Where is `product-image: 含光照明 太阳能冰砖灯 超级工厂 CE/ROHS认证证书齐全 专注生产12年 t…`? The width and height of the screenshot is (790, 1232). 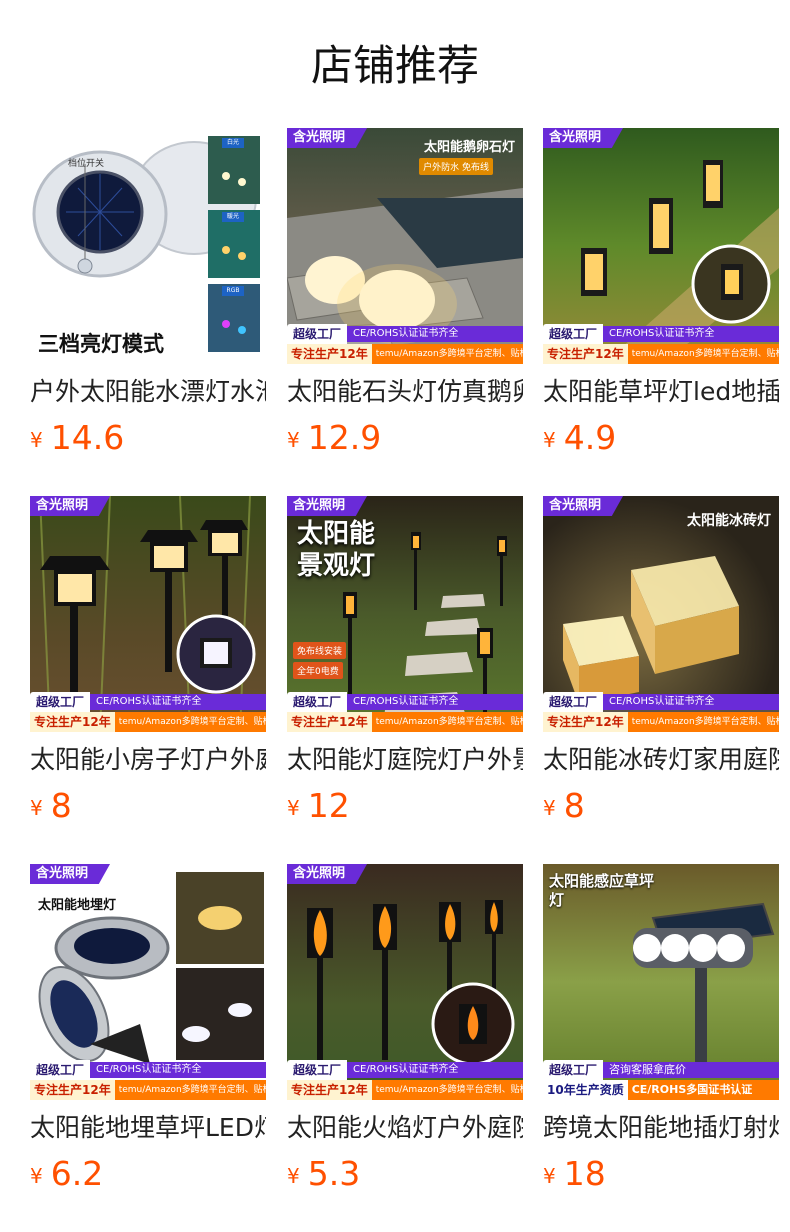 product-image: 含光照明 太阳能冰砖灯 超级工厂 CE/ROHS认证证书齐全 专注生产12年 t… is located at coordinates (661, 614).